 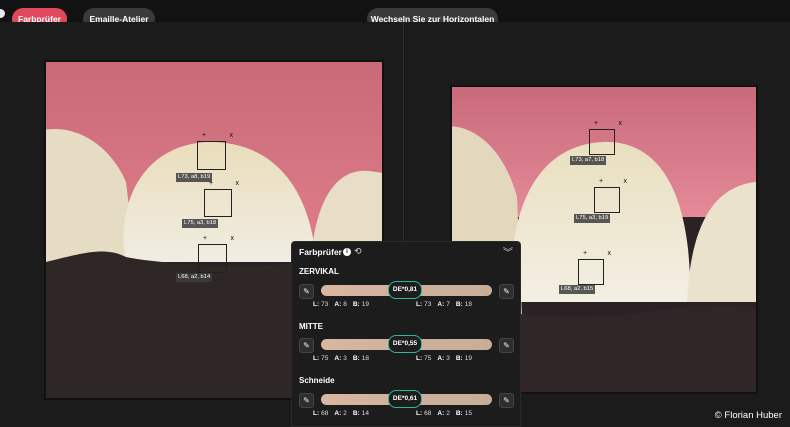 What do you see at coordinates (320, 252) in the screenshot?
I see `panel-title: Farbprüfer` at bounding box center [320, 252].